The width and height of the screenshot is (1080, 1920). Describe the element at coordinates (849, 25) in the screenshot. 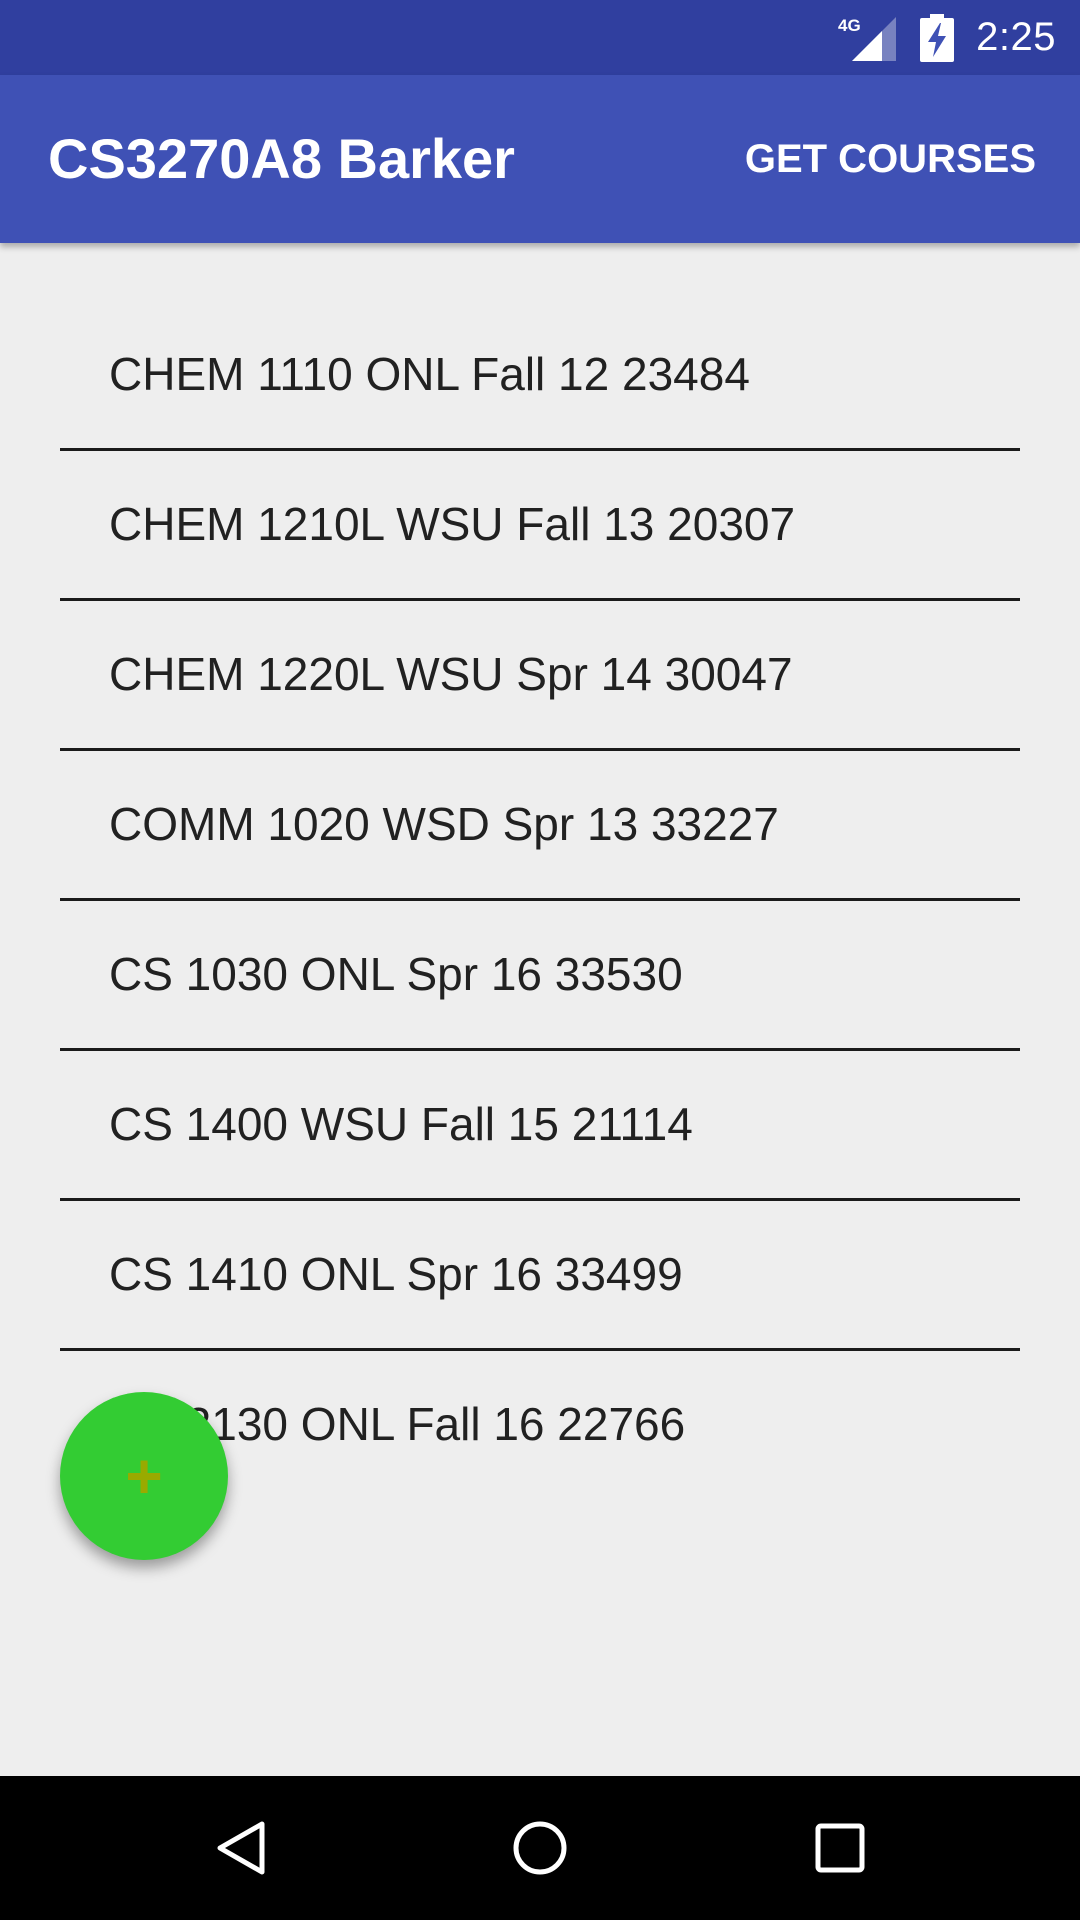

I see `network-type-label: 4G` at that location.